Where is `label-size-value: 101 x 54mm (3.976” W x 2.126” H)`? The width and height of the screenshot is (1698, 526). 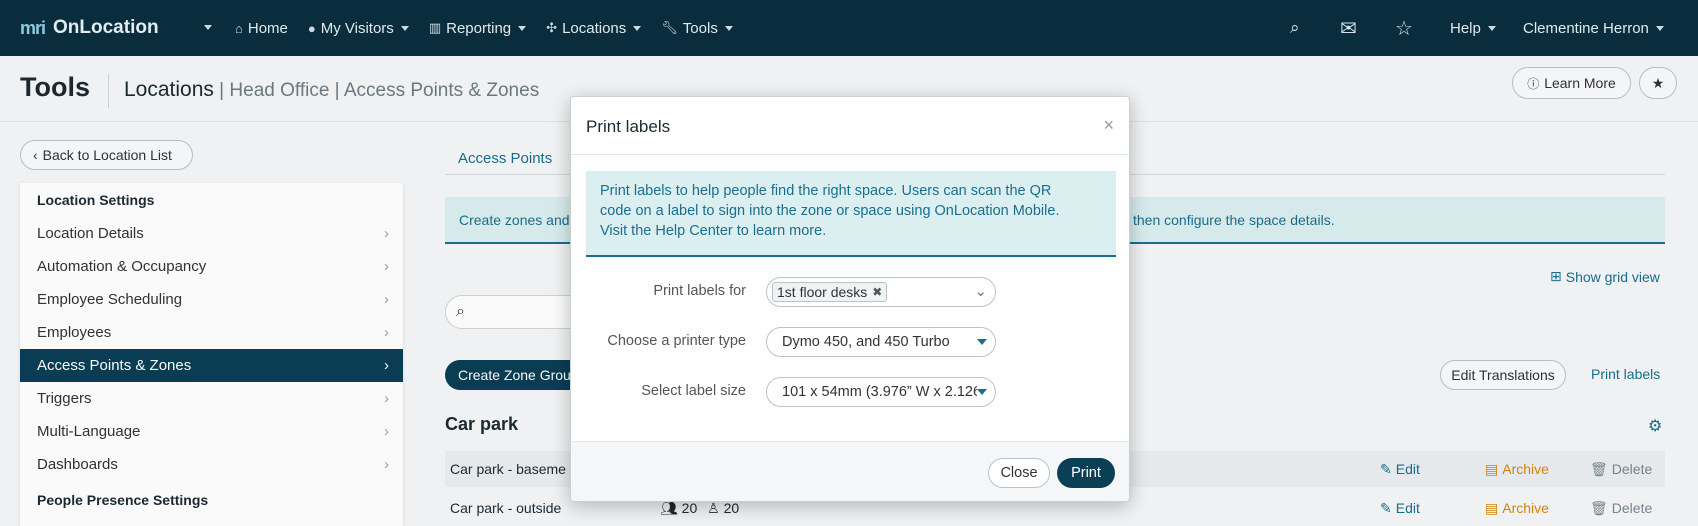 label-size-value: 101 x 54mm (3.976” W x 2.126” H) is located at coordinates (879, 392).